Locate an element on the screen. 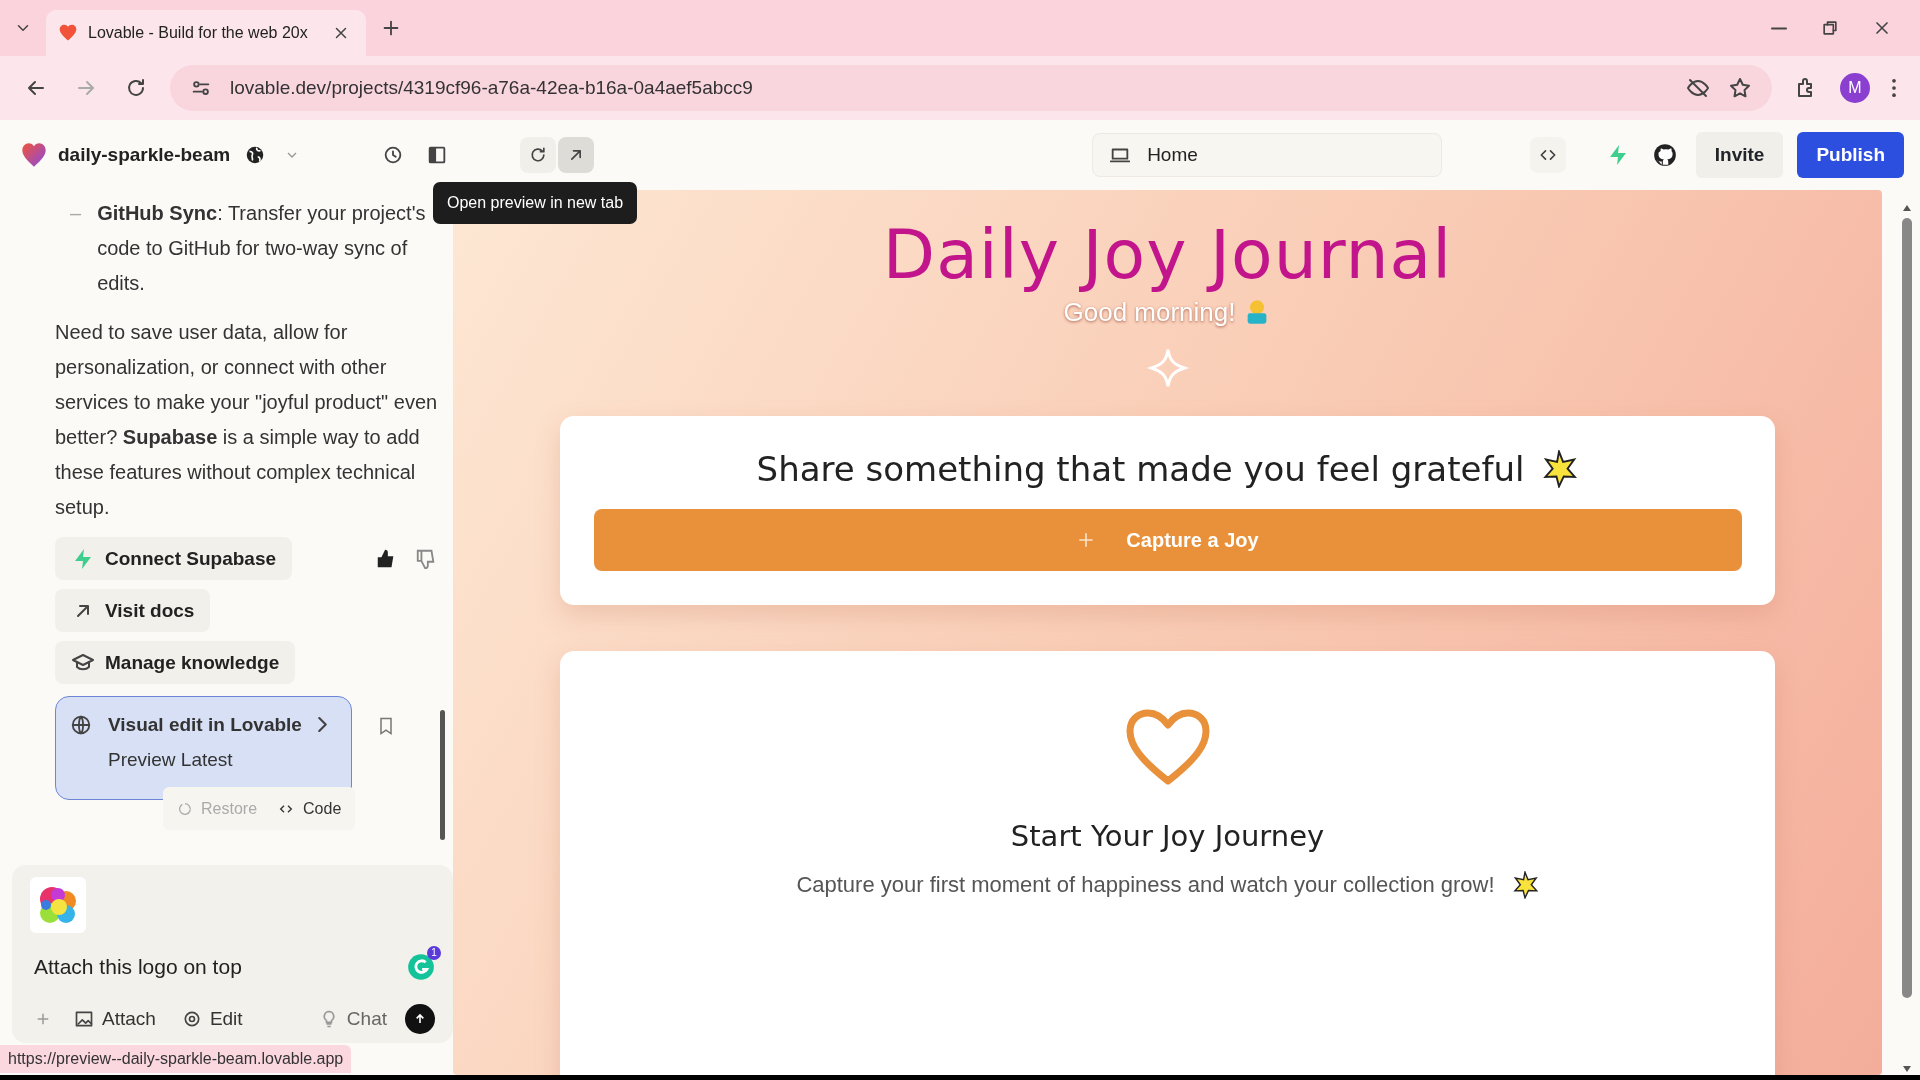 The width and height of the screenshot is (1920, 1080). version-card: Visual edit in Lovable Preview Latest is located at coordinates (203, 748).